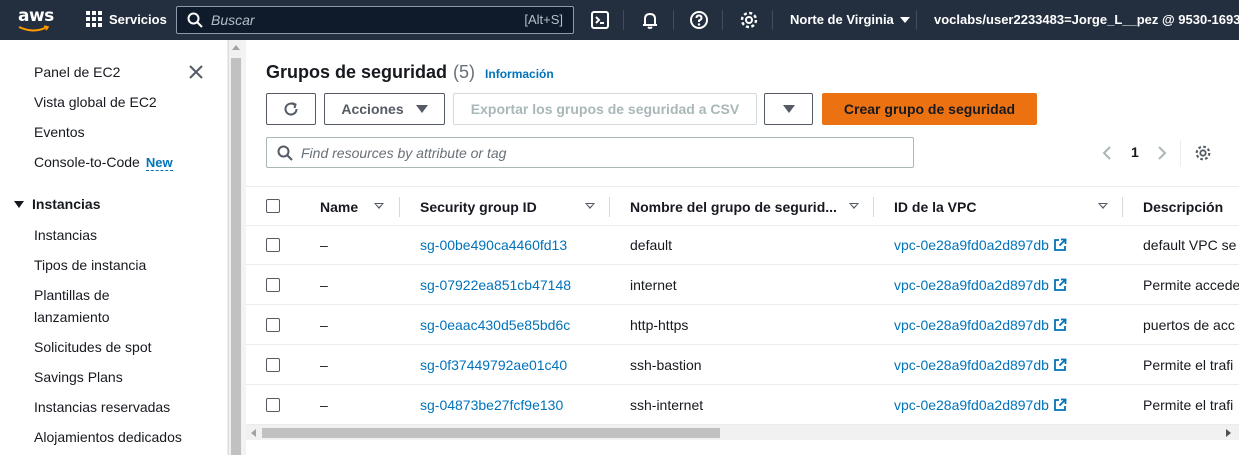  I want to click on title-text: Grupos de seguridad, so click(357, 72).